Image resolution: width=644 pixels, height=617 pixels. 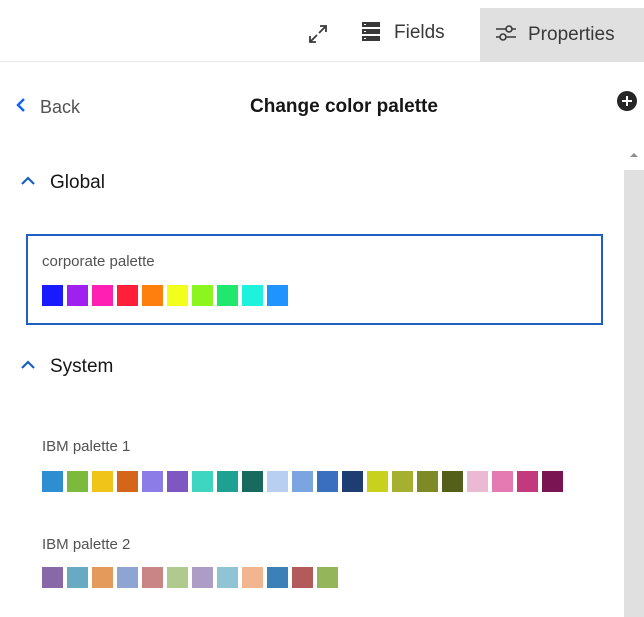 What do you see at coordinates (82, 366) in the screenshot?
I see `system-section-label: System` at bounding box center [82, 366].